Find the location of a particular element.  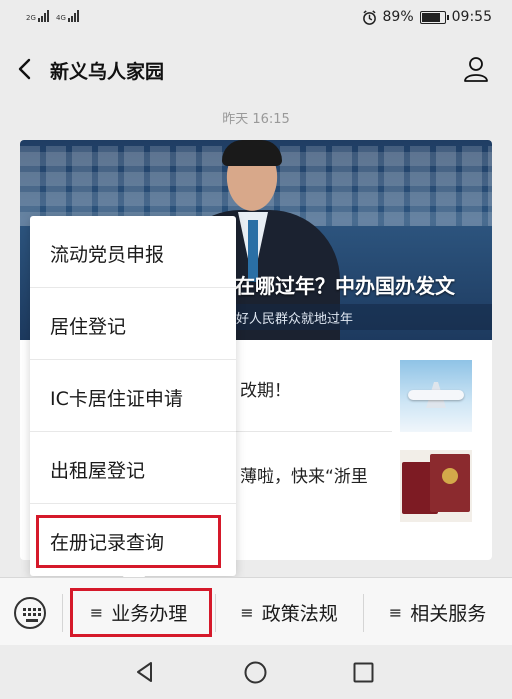

airplane-thumbnail is located at coordinates (436, 396).